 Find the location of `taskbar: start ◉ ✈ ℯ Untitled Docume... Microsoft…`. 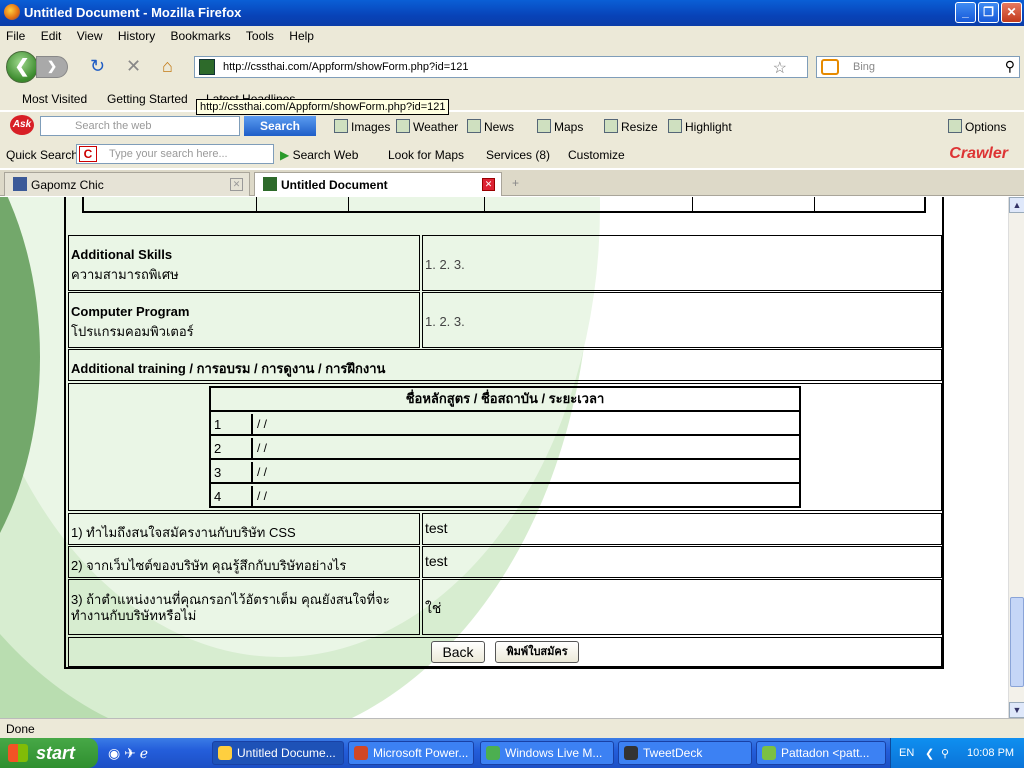

taskbar: start ◉ ✈ ℯ Untitled Docume... Microsoft… is located at coordinates (512, 753).